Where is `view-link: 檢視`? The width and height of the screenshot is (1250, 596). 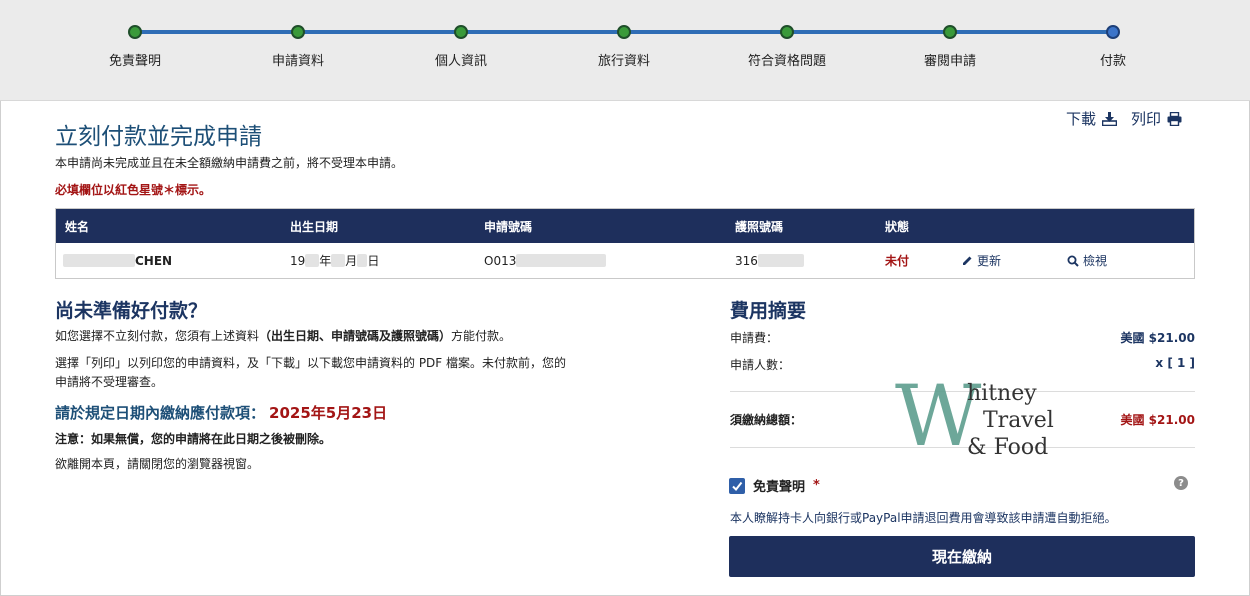 view-link: 檢視 is located at coordinates (1087, 260).